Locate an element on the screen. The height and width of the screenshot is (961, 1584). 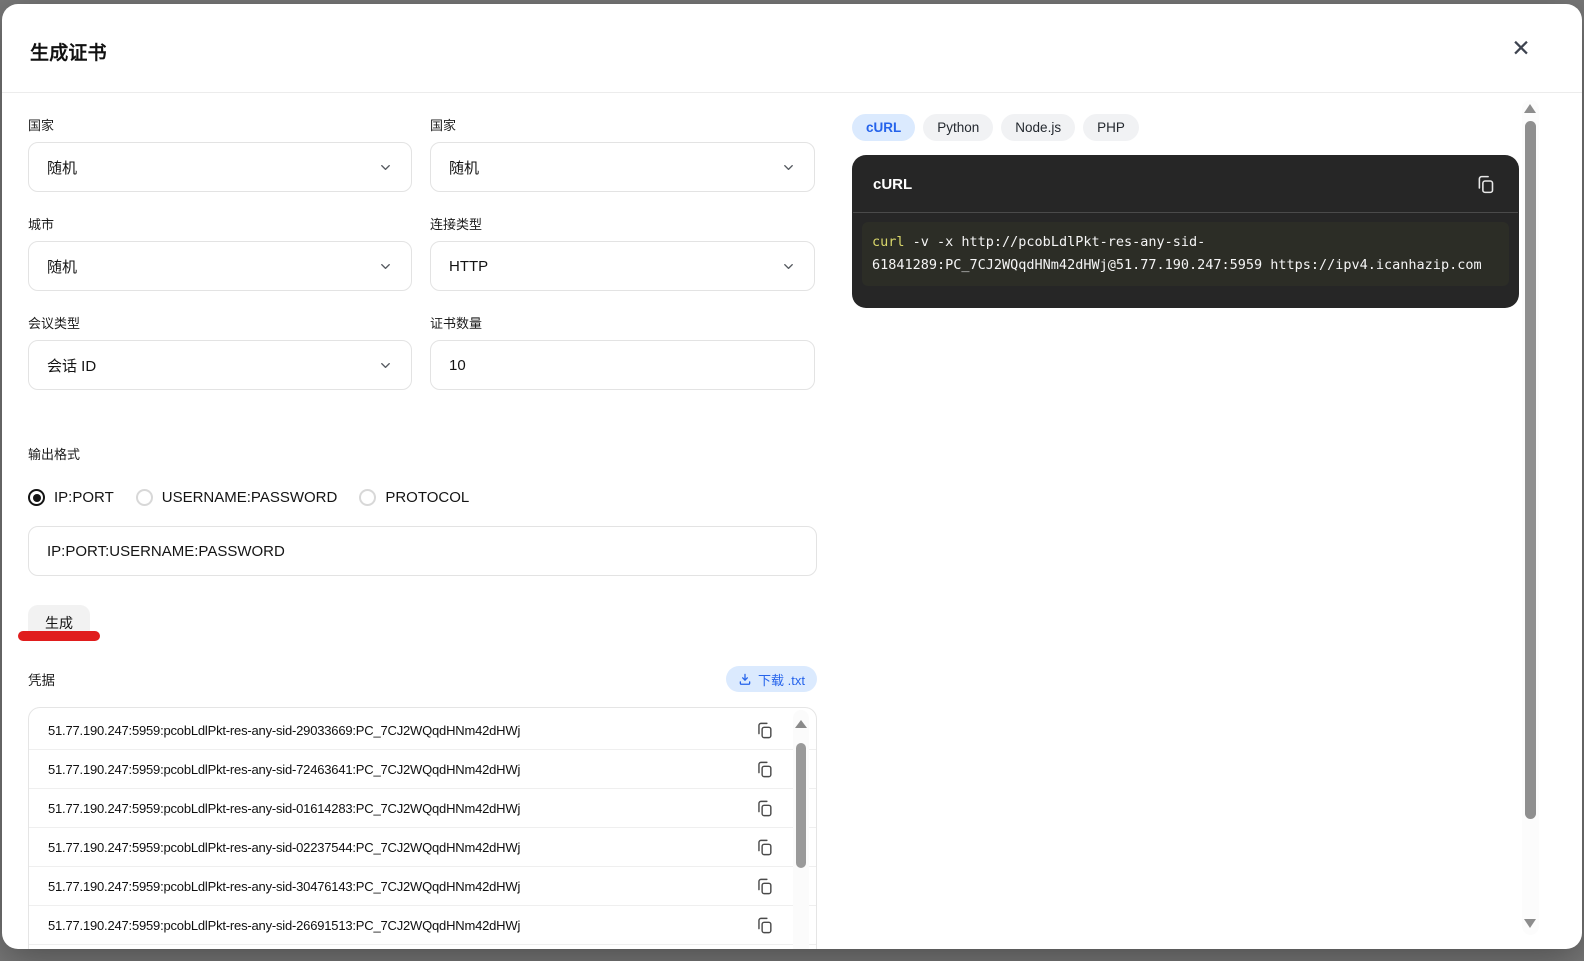
field-label: 连接类型 is located at coordinates (456, 224).